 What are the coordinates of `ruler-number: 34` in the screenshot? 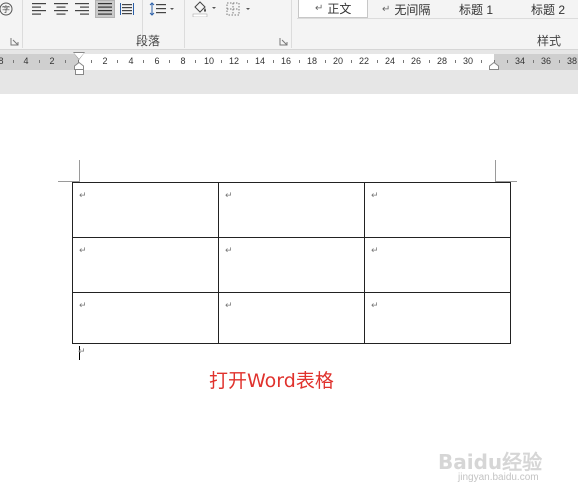 It's located at (520, 61).